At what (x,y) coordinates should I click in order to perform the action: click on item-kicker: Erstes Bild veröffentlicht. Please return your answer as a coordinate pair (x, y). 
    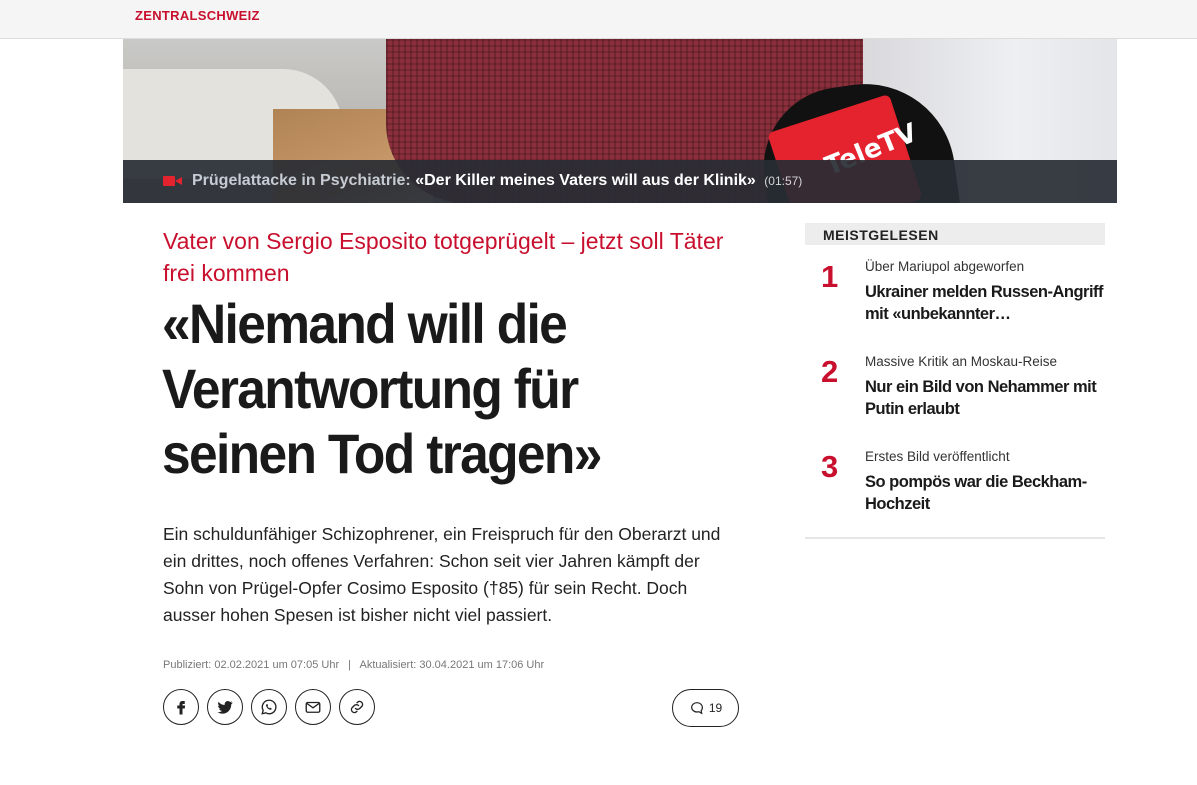
    Looking at the image, I should click on (937, 456).